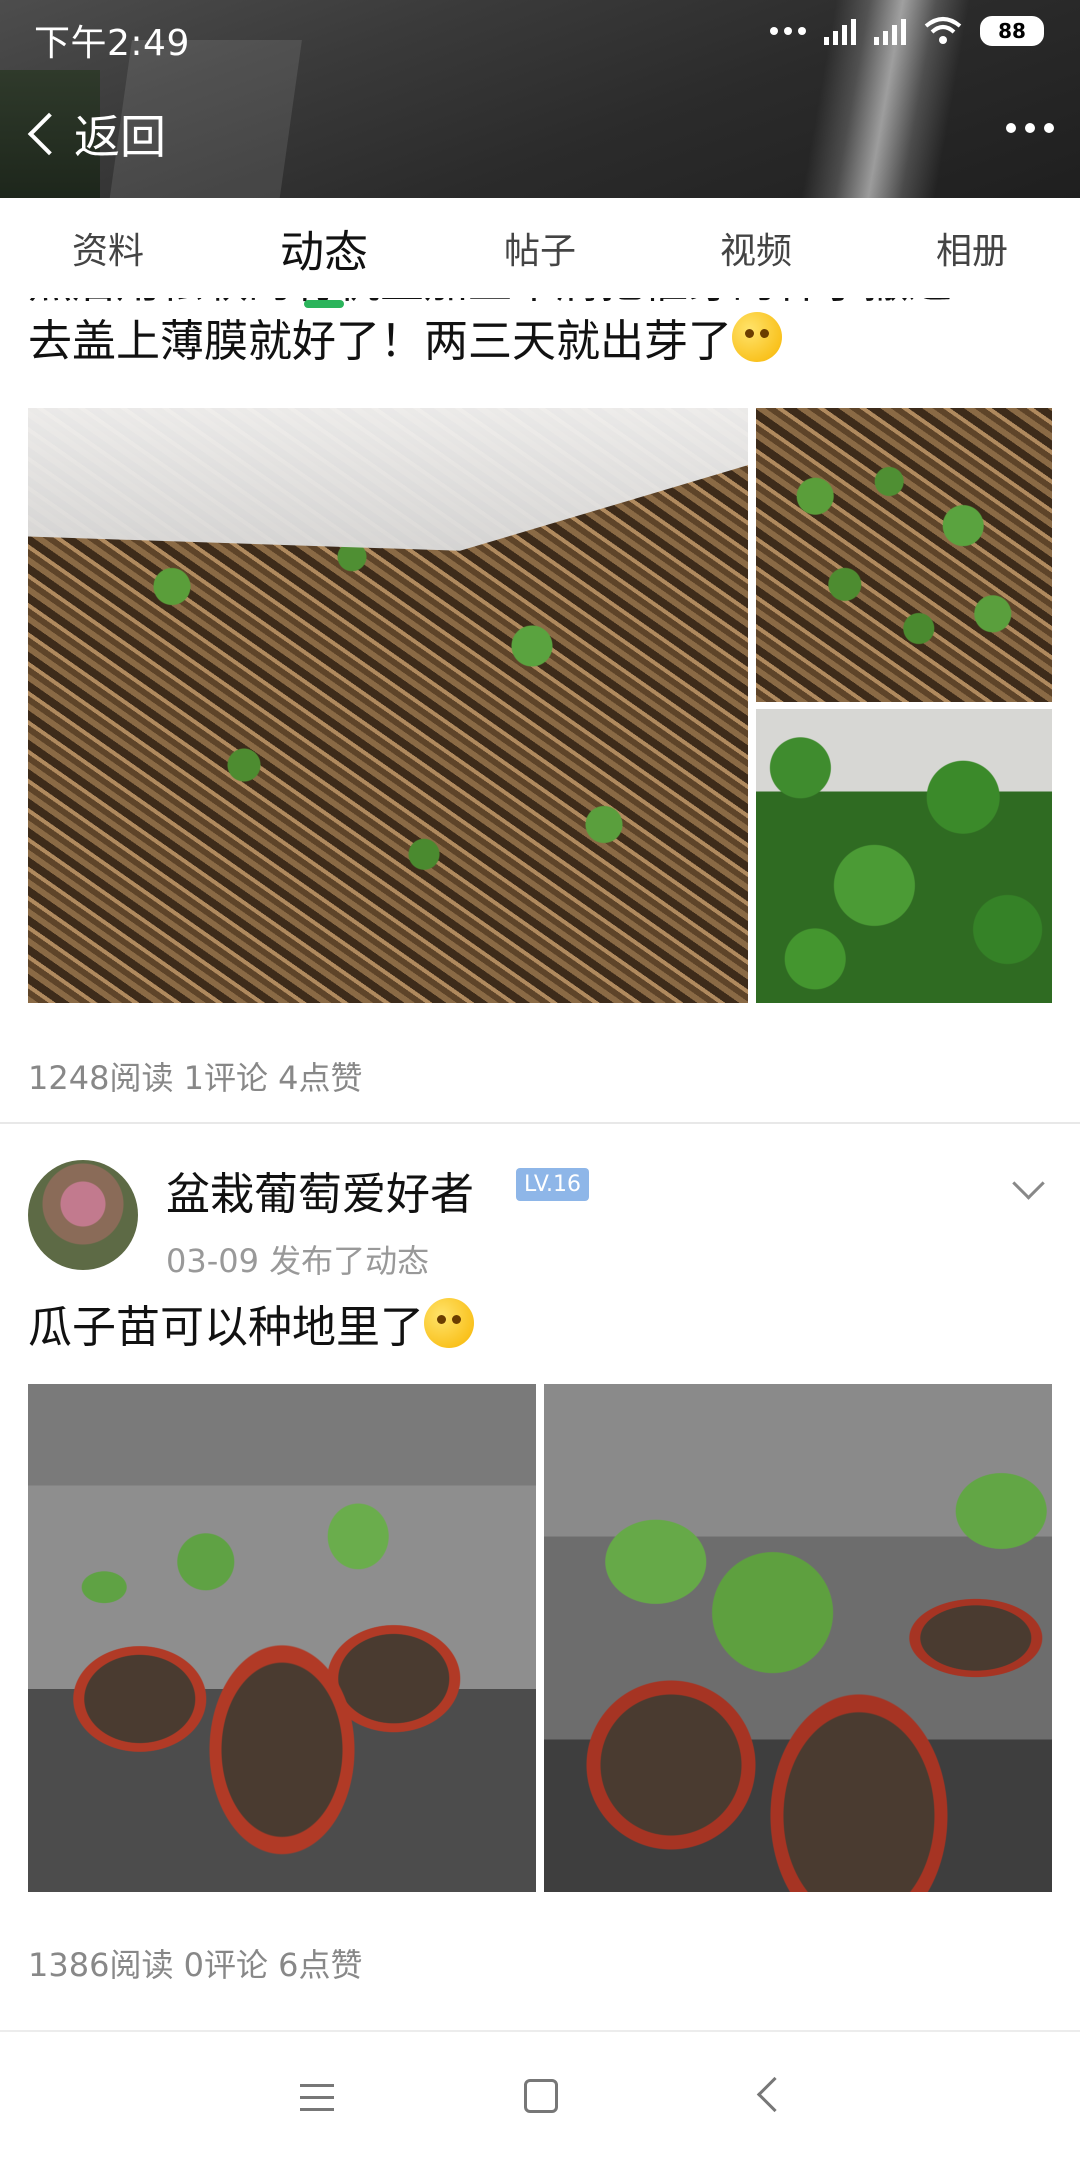 Image resolution: width=1080 pixels, height=2162 pixels. Describe the element at coordinates (1012, 31) in the screenshot. I see `battery-icon: 88` at that location.